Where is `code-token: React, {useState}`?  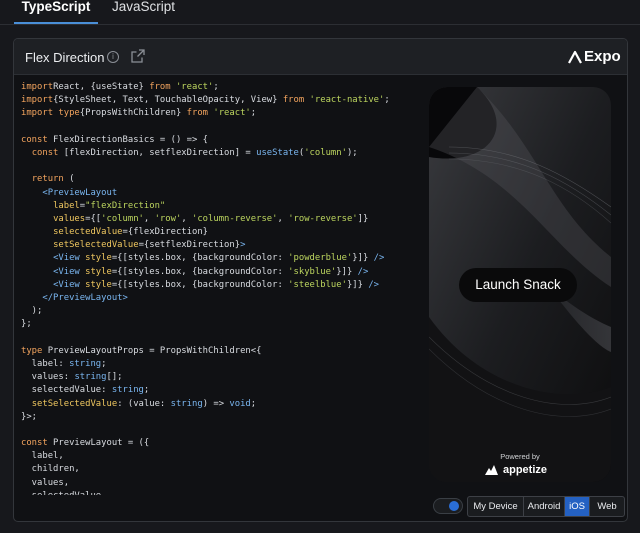
code-token: React, {useState} is located at coordinates (101, 87).